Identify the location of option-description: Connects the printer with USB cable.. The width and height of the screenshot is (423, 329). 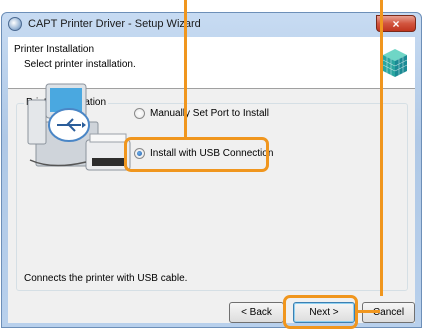
(106, 278).